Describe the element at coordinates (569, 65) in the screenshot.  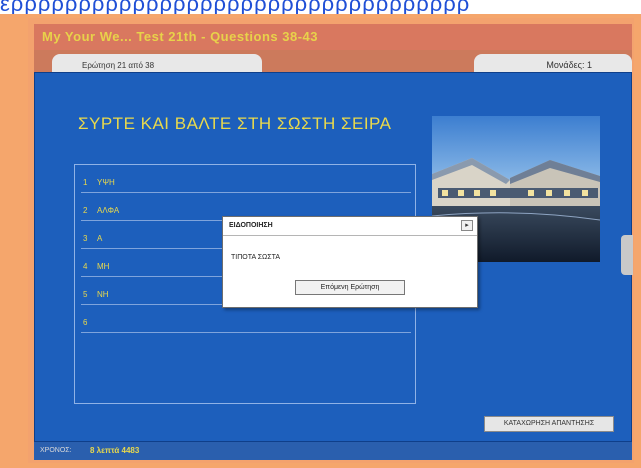
I see `score-label: Μονάδες: 1` at that location.